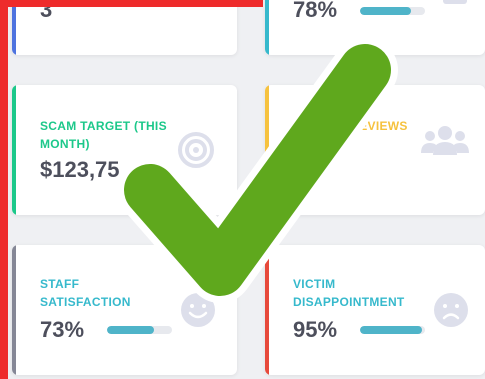 This screenshot has width=485, height=379. What do you see at coordinates (445, 140) in the screenshot?
I see `users-icon` at bounding box center [445, 140].